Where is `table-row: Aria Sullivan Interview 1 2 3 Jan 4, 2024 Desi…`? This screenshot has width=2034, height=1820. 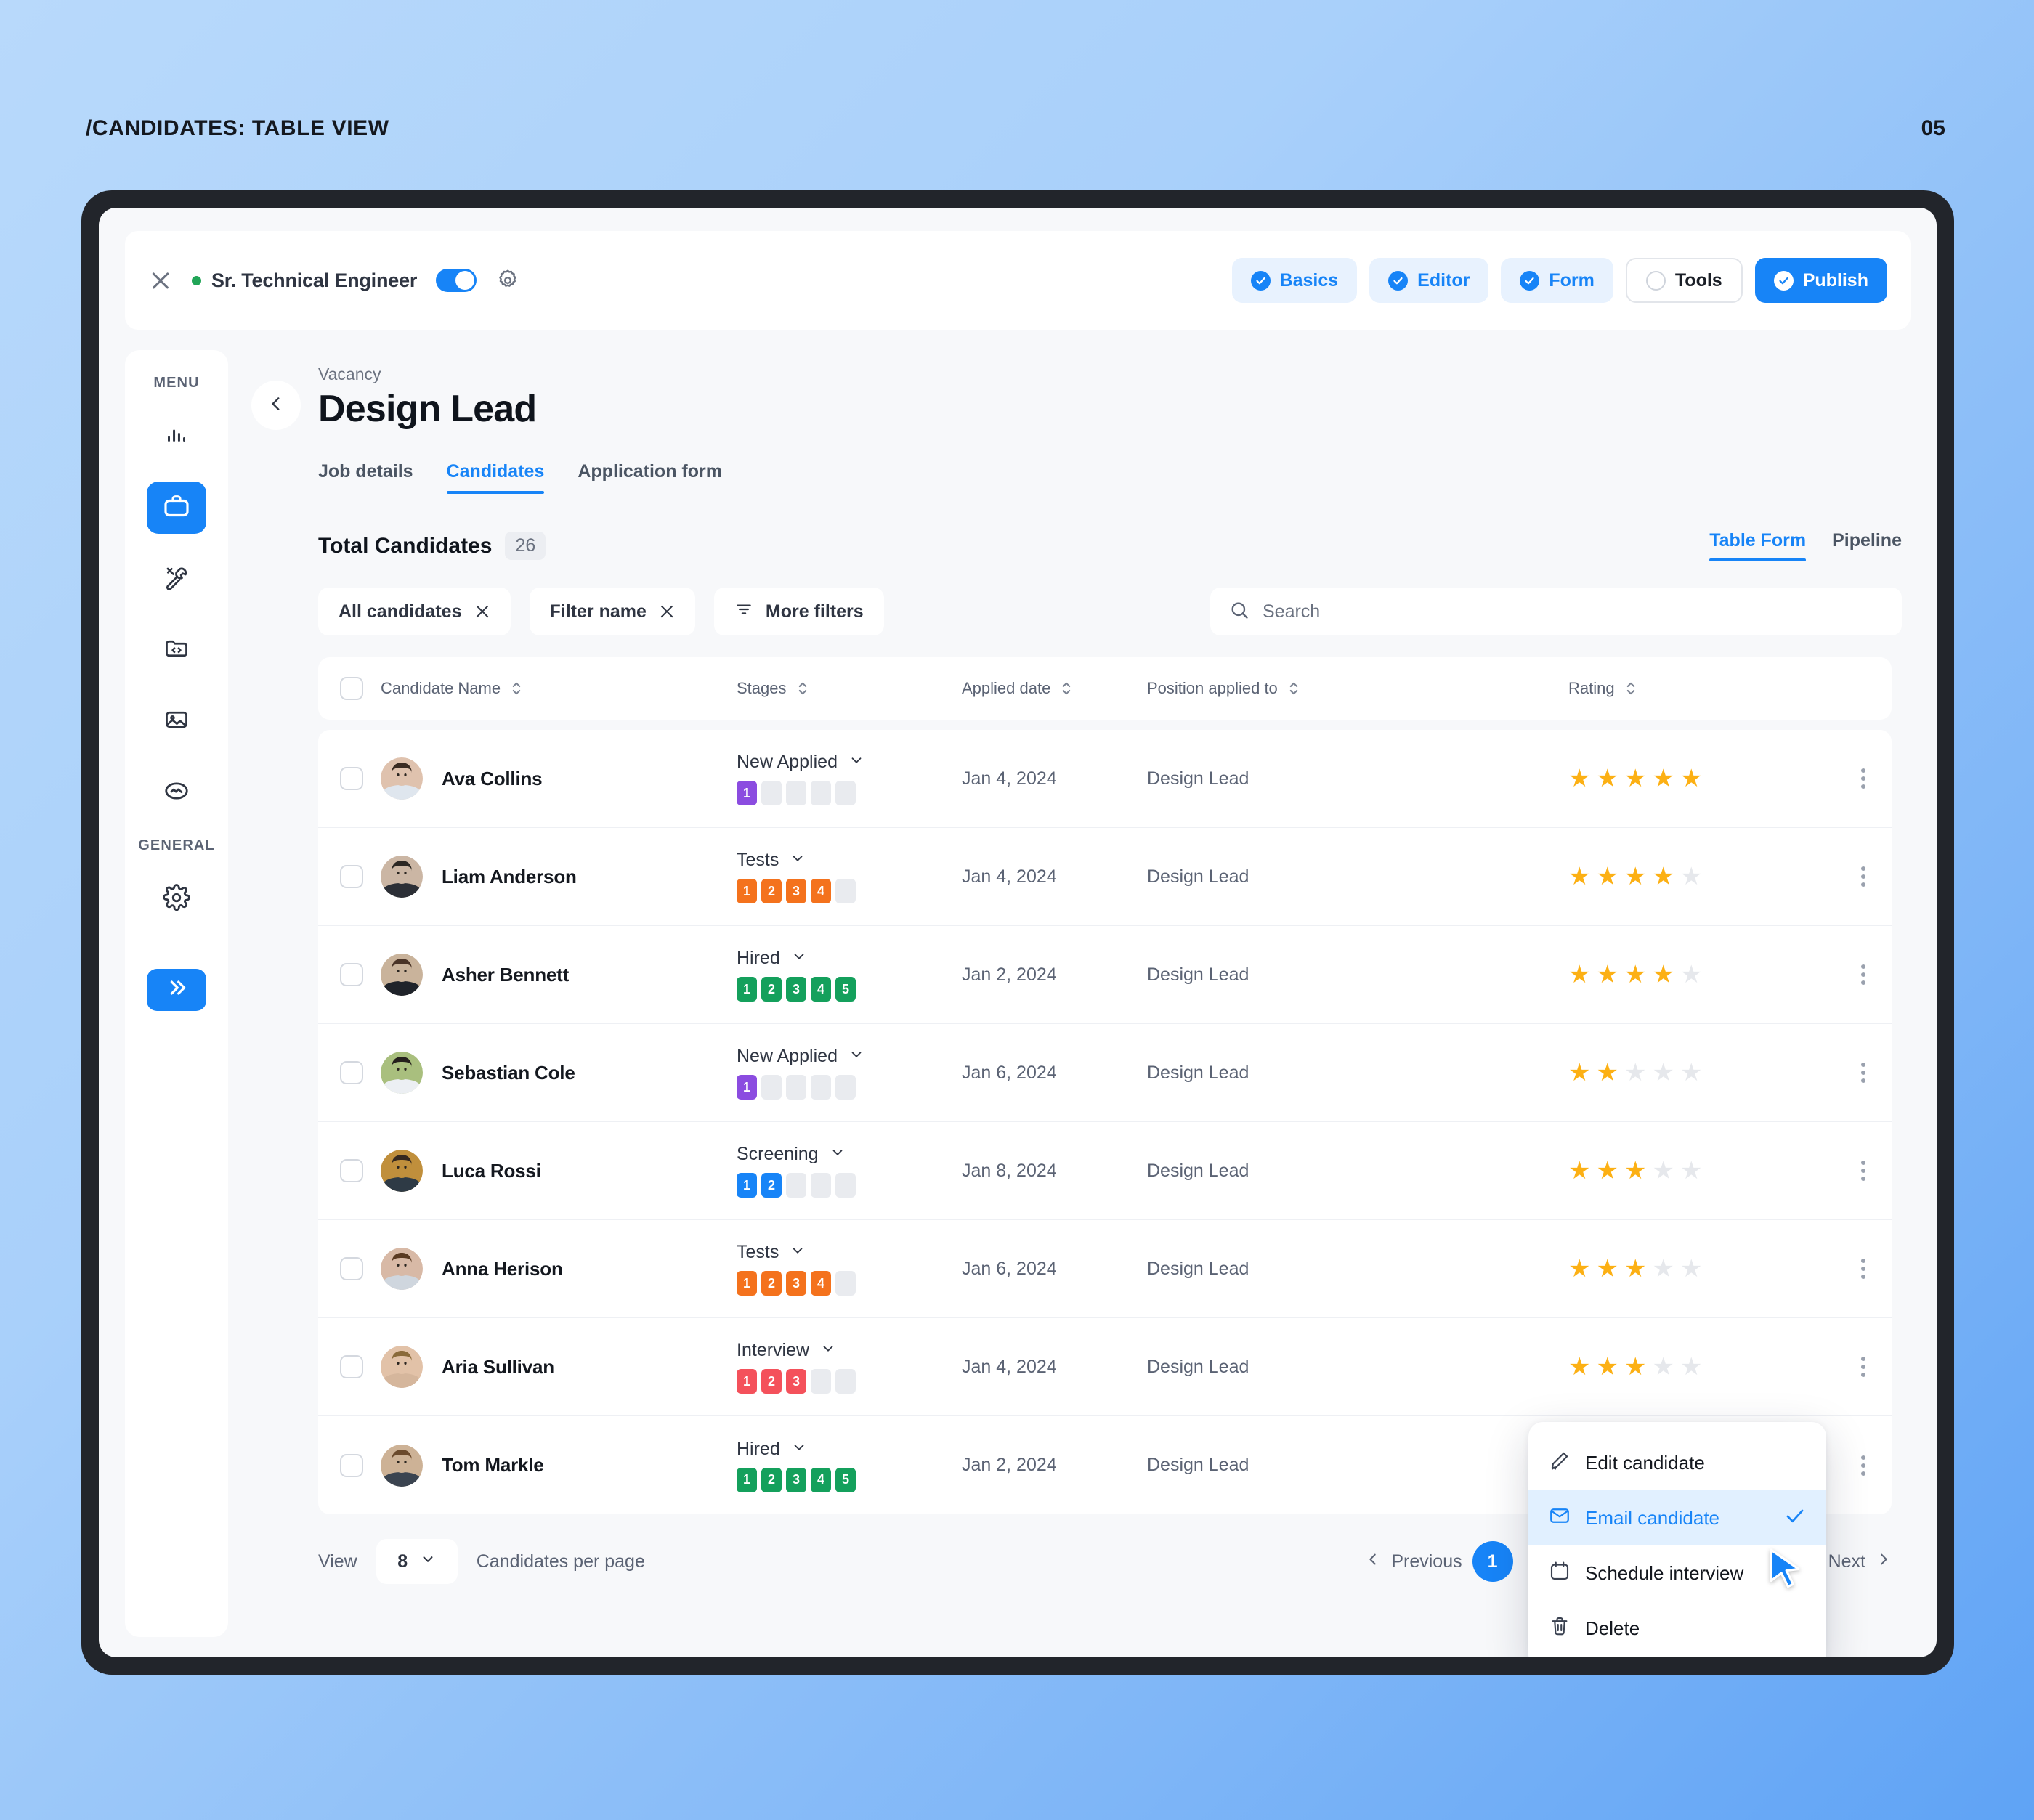
table-row: Aria Sullivan Interview 1 2 3 Jan 4, 2024 Desi… is located at coordinates (1105, 1367).